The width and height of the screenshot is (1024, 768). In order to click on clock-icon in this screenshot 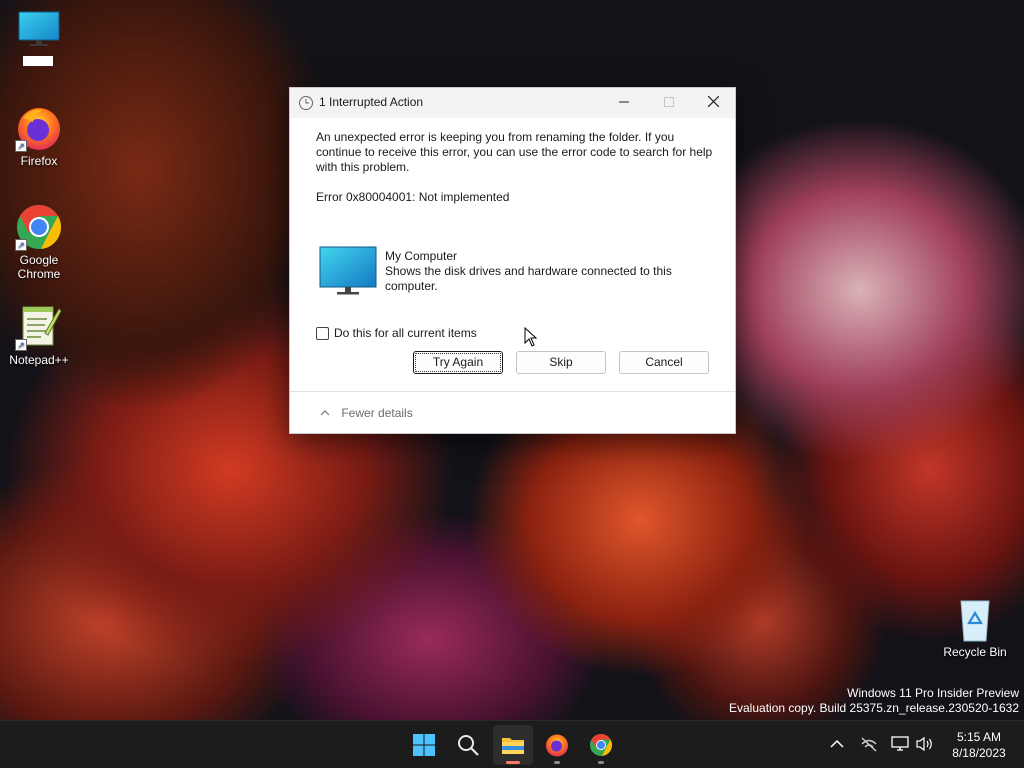, I will do `click(306, 103)`.